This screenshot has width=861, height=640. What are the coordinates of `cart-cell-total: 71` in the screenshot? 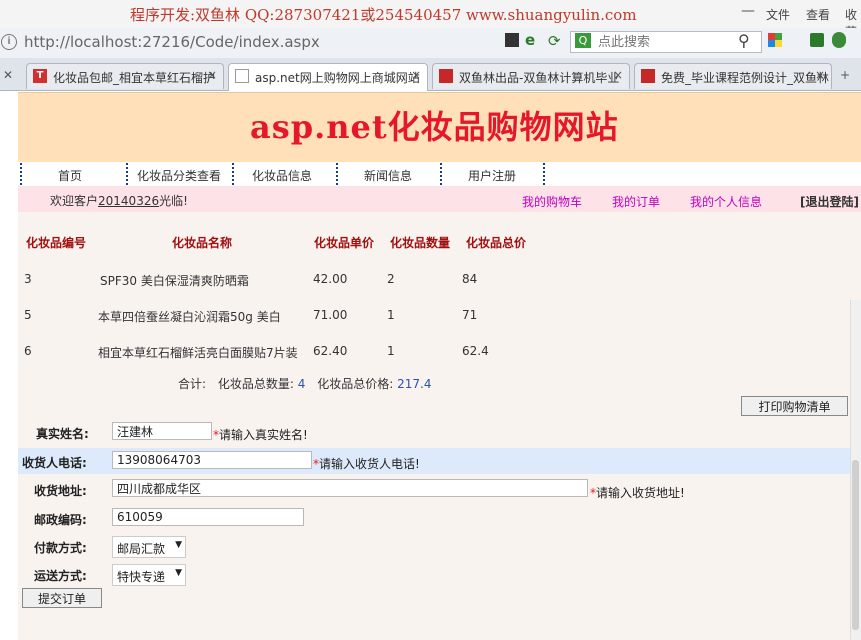 It's located at (470, 315).